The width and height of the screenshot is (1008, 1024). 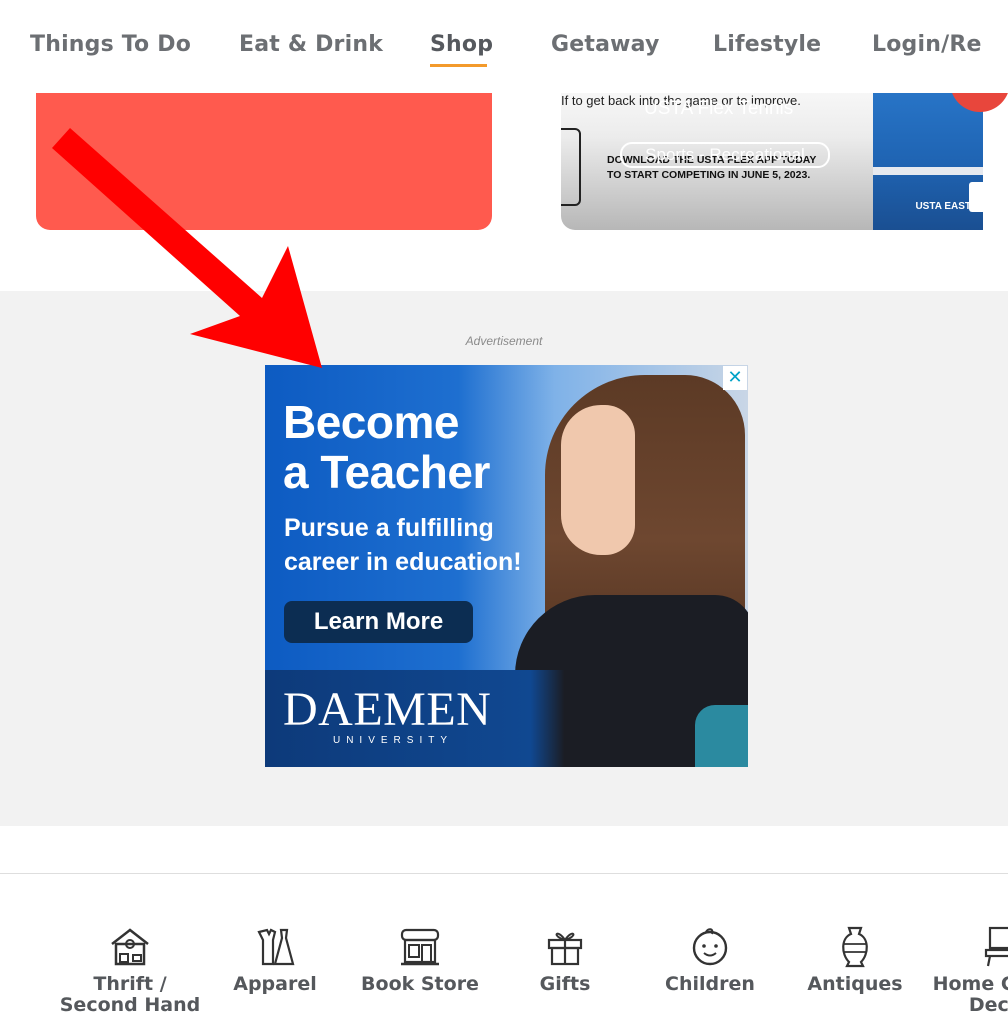 I want to click on section-divider, so click(x=504, y=873).